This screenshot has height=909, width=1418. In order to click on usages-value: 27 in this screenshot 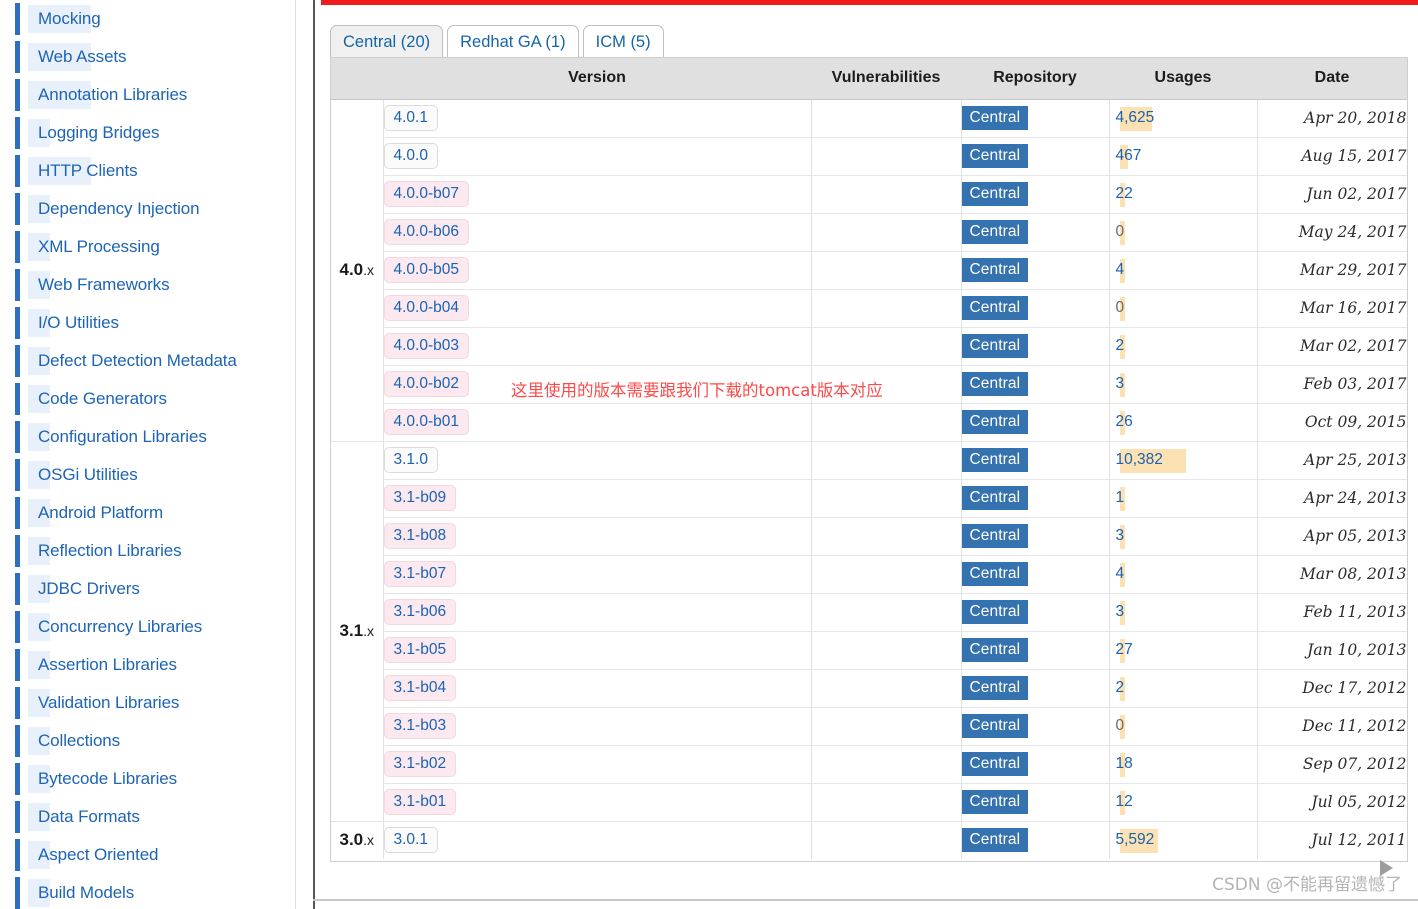, I will do `click(1121, 649)`.